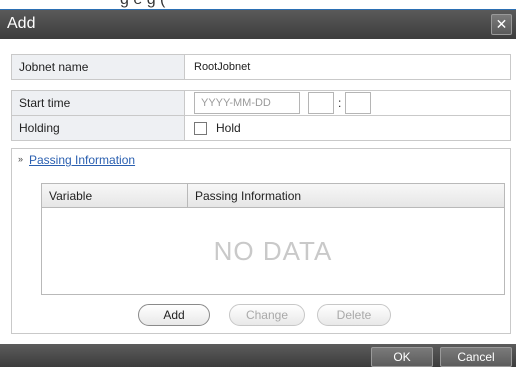 The image size is (516, 367). I want to click on holding-label: Holding, so click(98, 128).